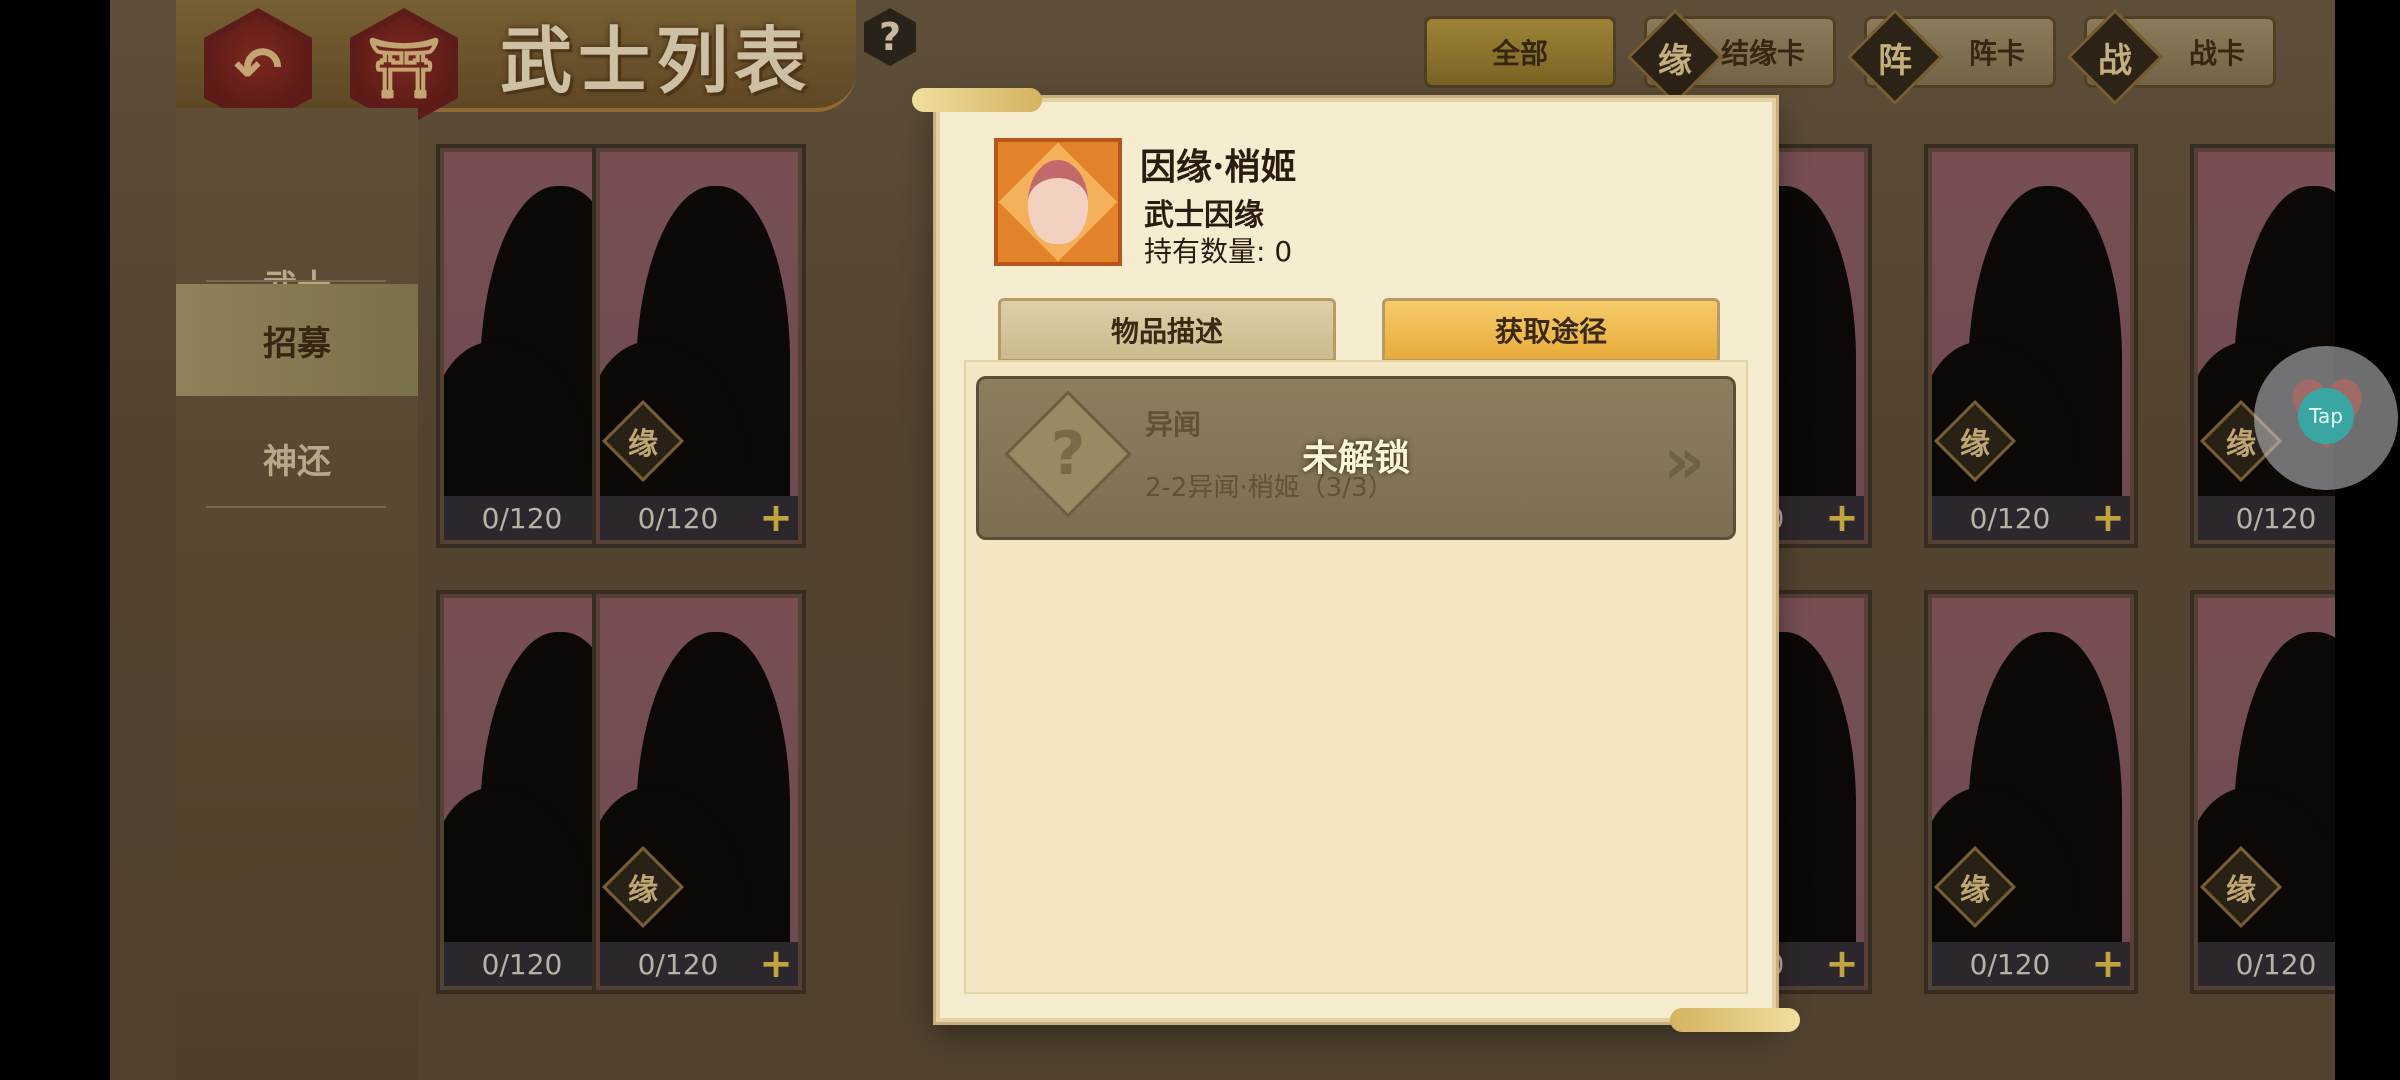  What do you see at coordinates (258, 68) in the screenshot?
I see `back-icon: ↶` at bounding box center [258, 68].